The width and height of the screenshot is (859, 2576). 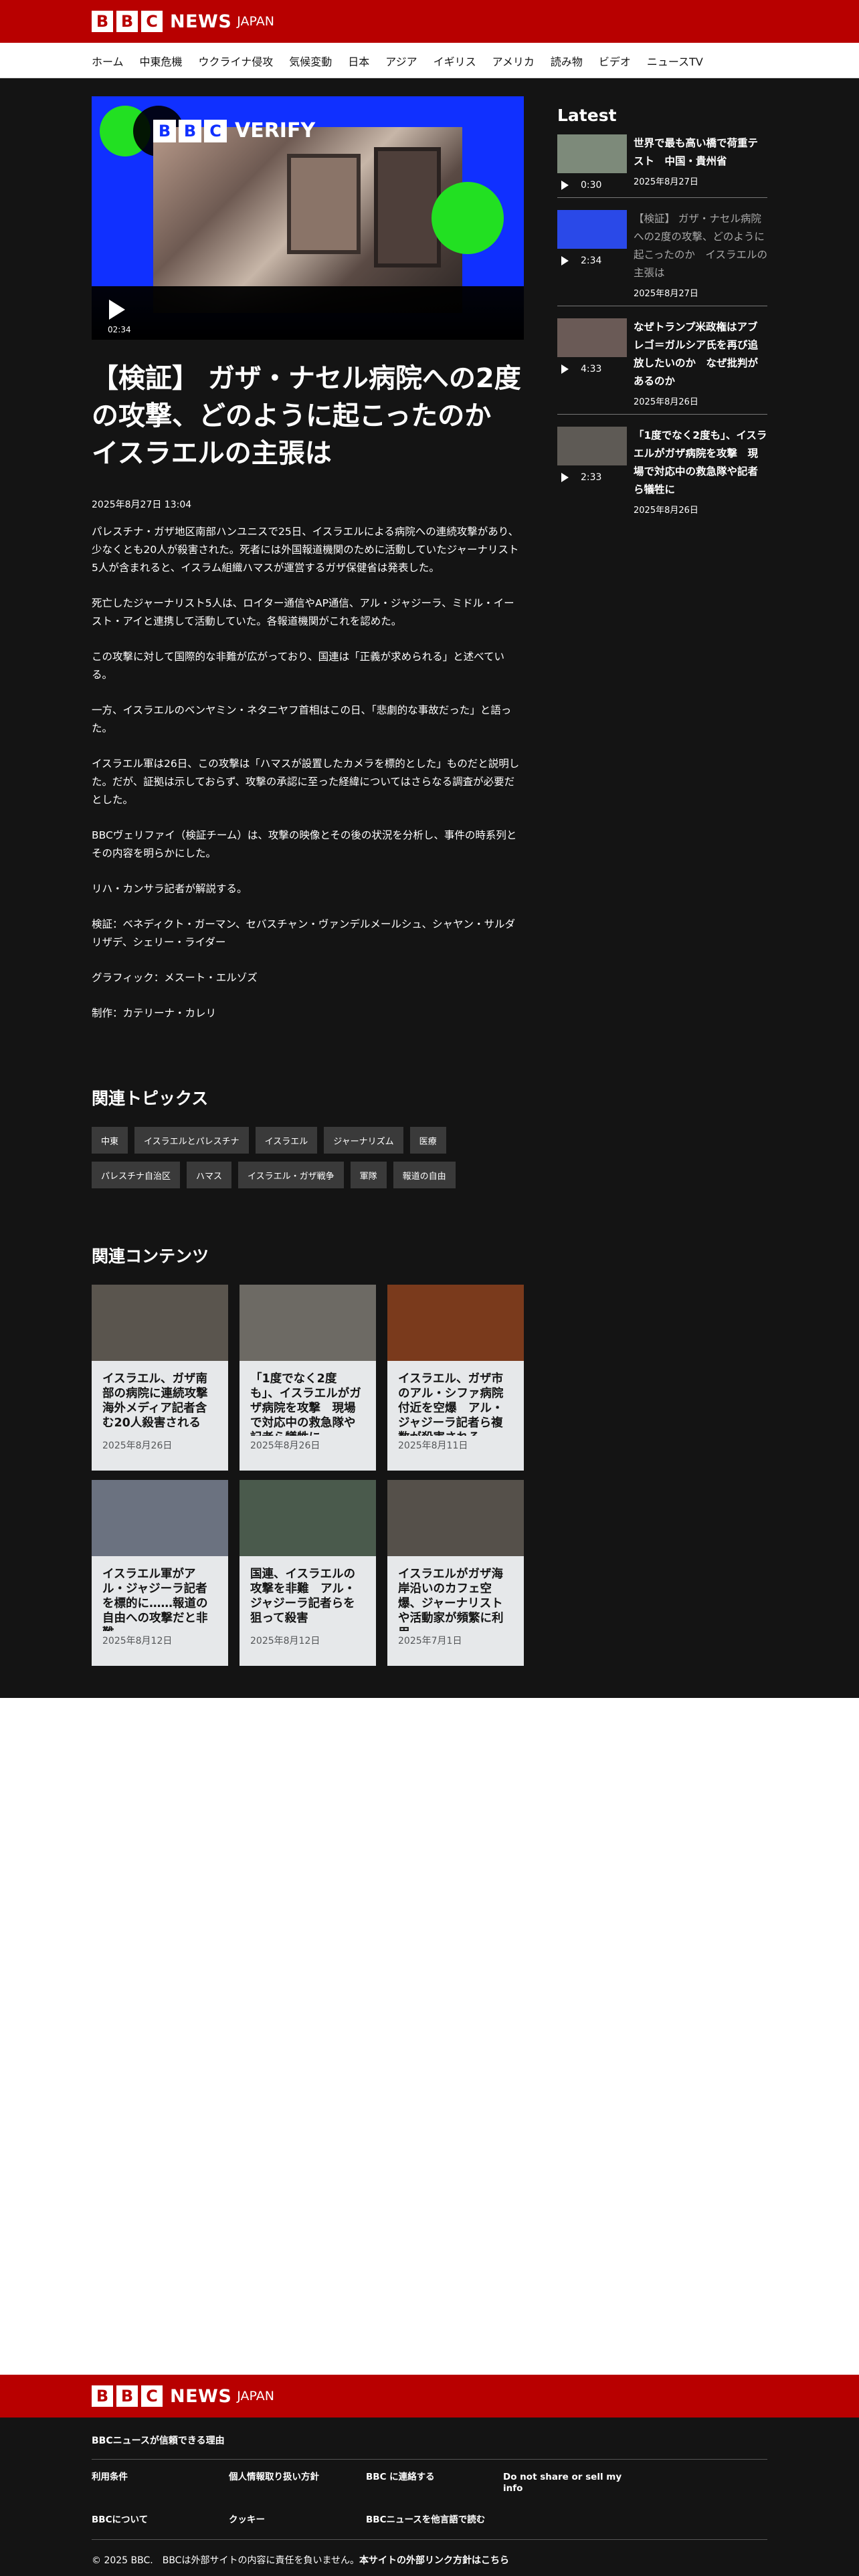 I want to click on topic-tag: イスラエル・ガザ戦争, so click(x=291, y=1175).